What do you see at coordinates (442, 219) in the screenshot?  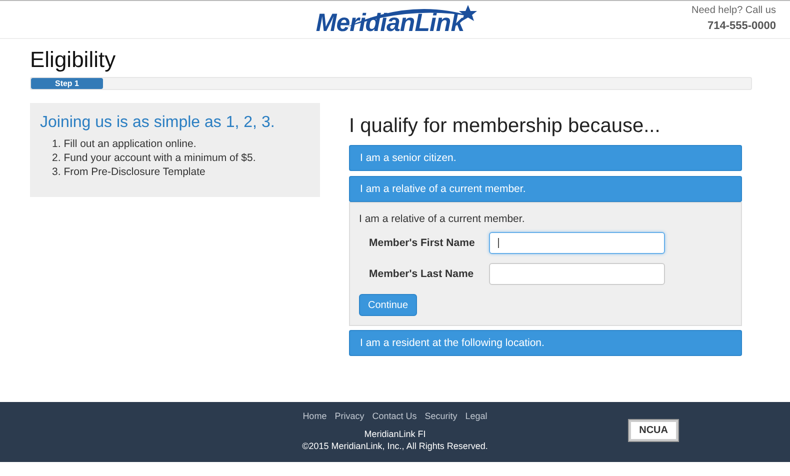 I see `panel-text: I am a relative of a current member.` at bounding box center [442, 219].